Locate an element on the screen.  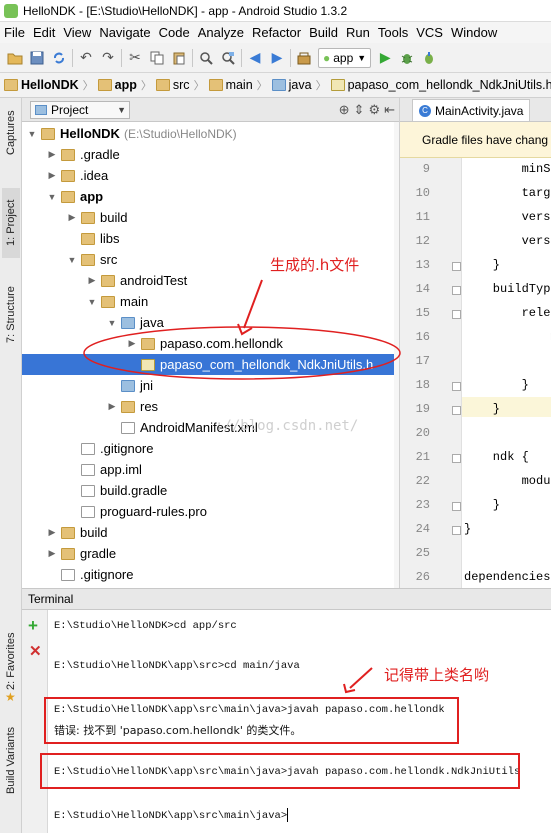
build-variants-tab: Build Variants is located at coordinates (11, 760).